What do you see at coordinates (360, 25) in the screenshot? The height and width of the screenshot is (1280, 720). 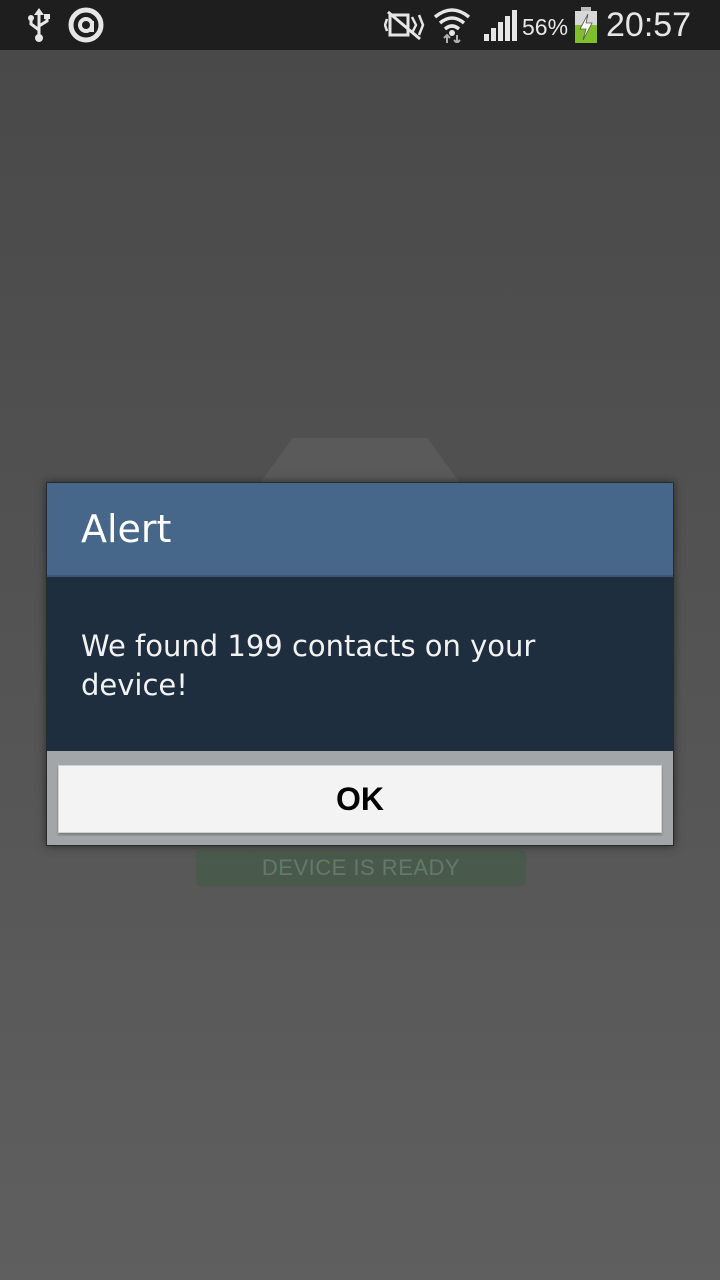 I see `status-bar: 56% 20:57` at bounding box center [360, 25].